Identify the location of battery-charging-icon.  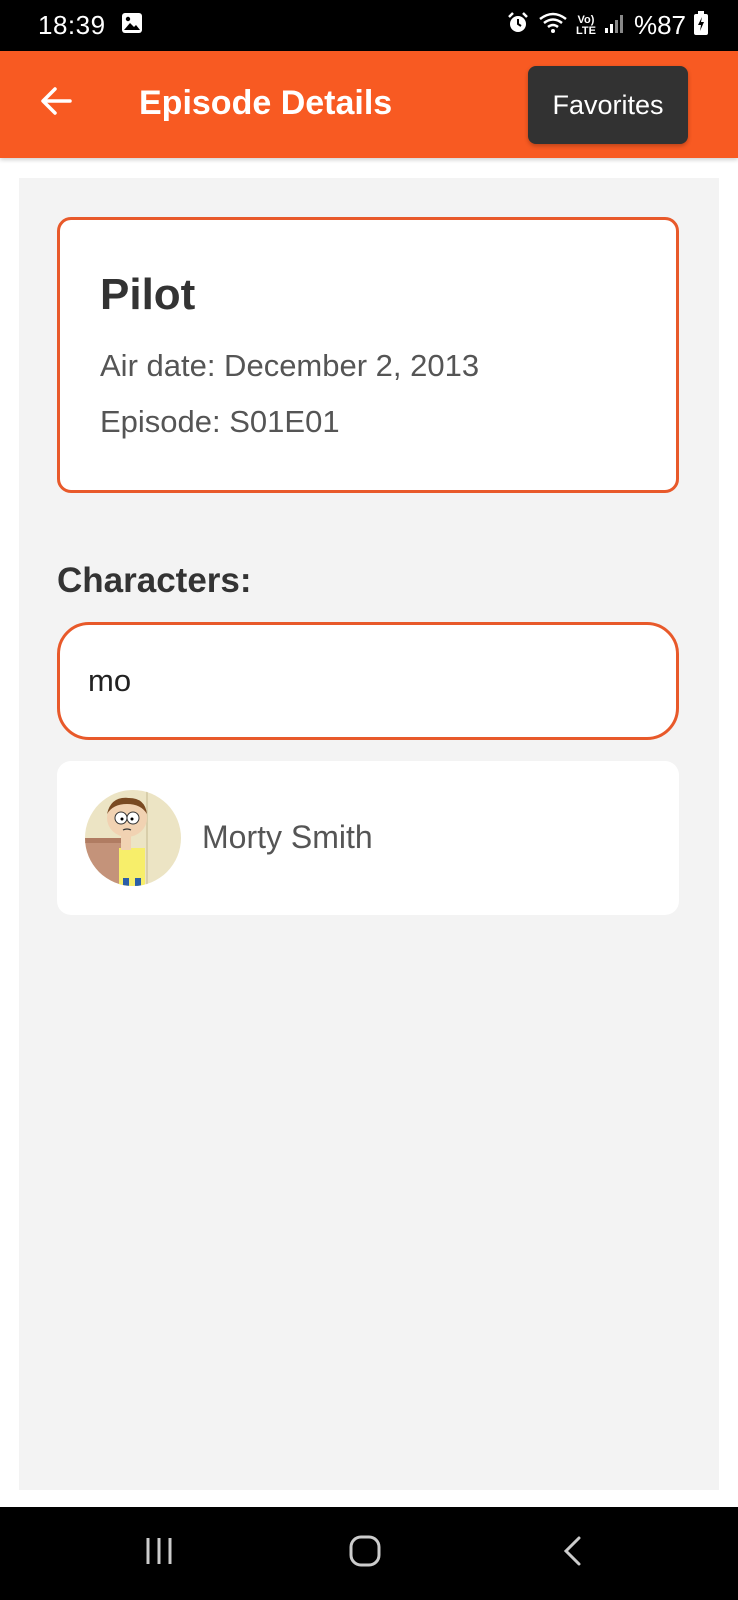
(701, 25).